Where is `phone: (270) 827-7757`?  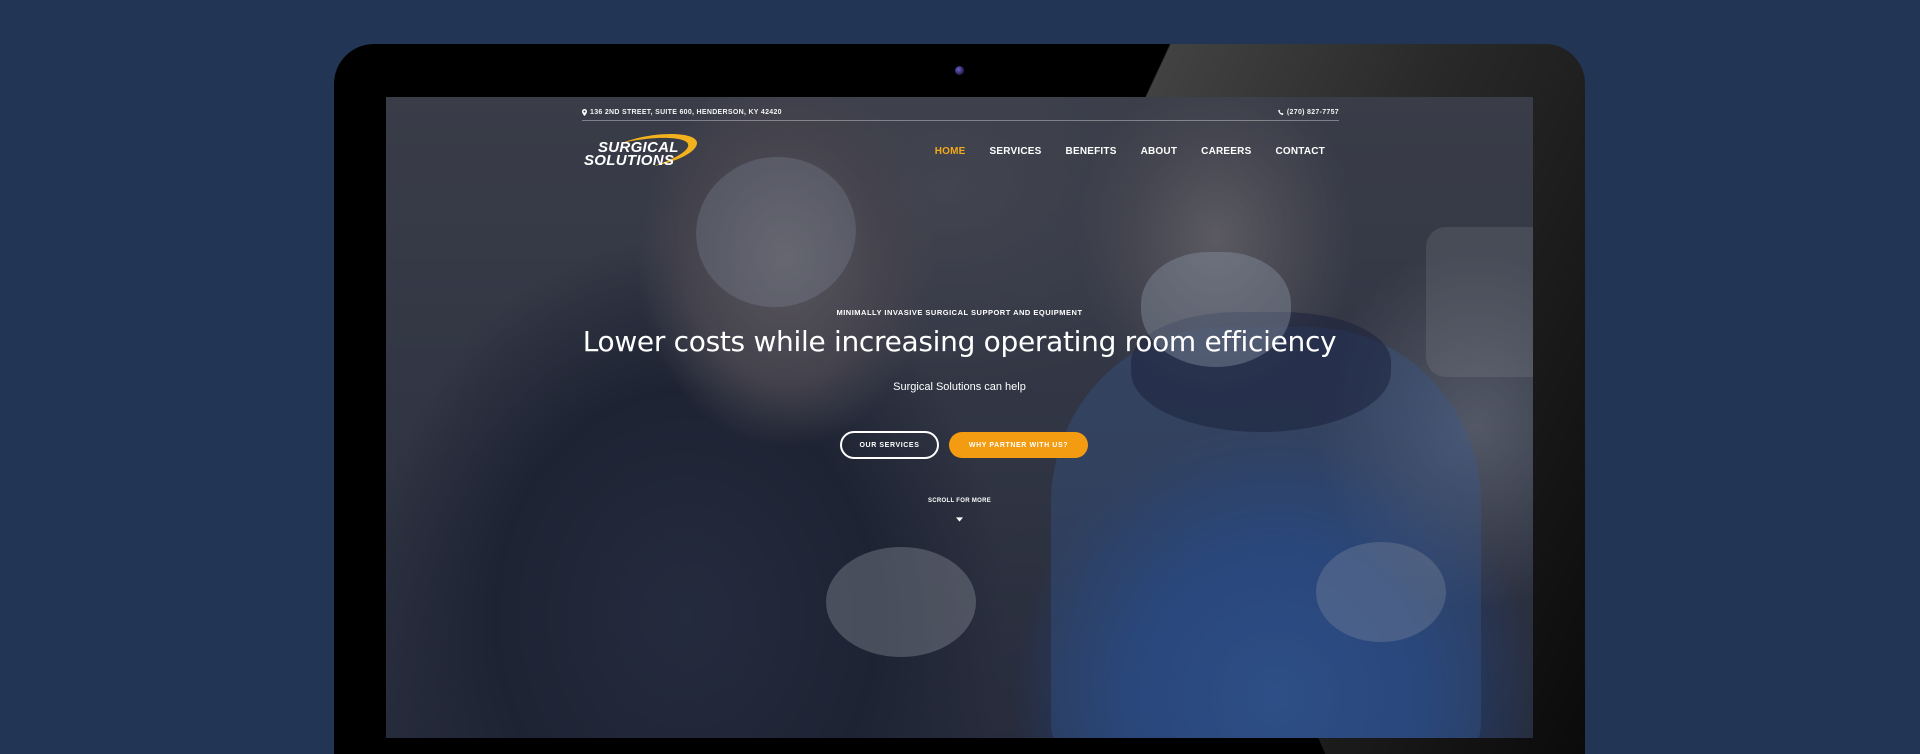 phone: (270) 827-7757 is located at coordinates (1308, 112).